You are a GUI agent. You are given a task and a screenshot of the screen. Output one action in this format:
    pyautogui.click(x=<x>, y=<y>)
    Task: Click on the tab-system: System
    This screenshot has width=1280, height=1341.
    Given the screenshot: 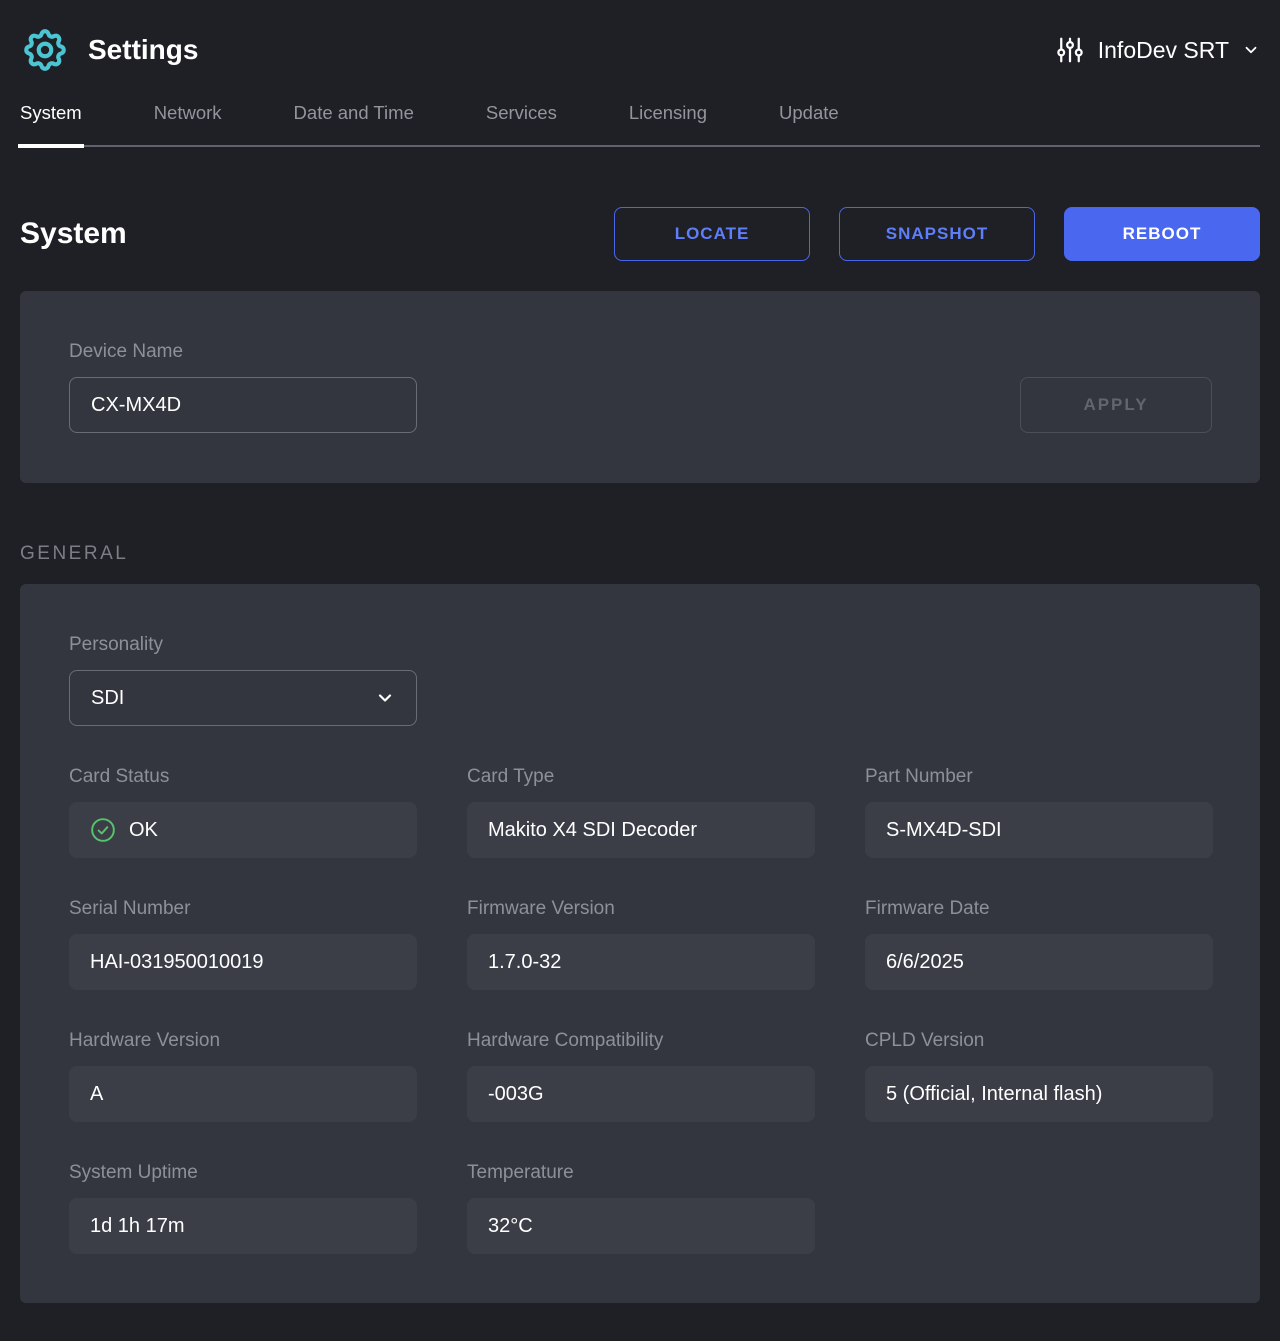 What is the action you would take?
    pyautogui.click(x=51, y=125)
    